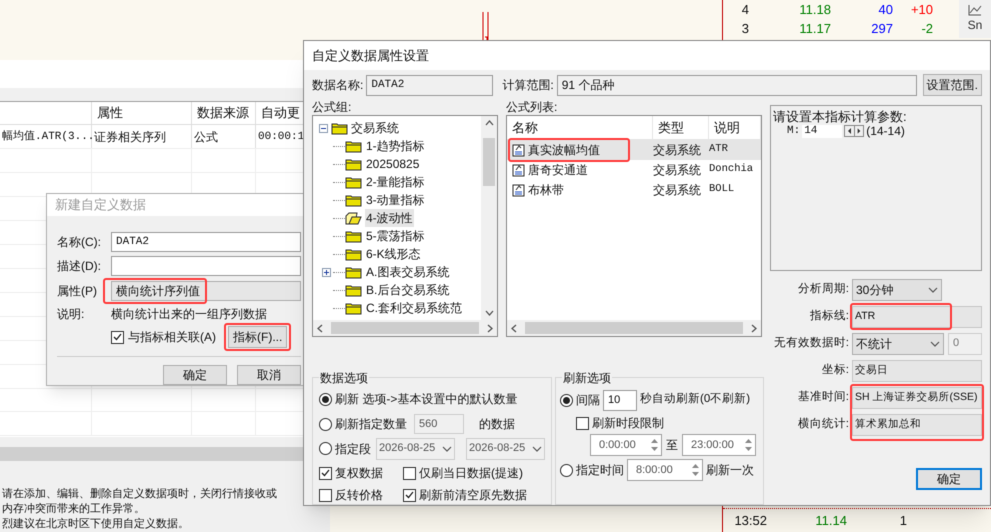 The width and height of the screenshot is (991, 532). I want to click on column-header: 属性, so click(142, 113).